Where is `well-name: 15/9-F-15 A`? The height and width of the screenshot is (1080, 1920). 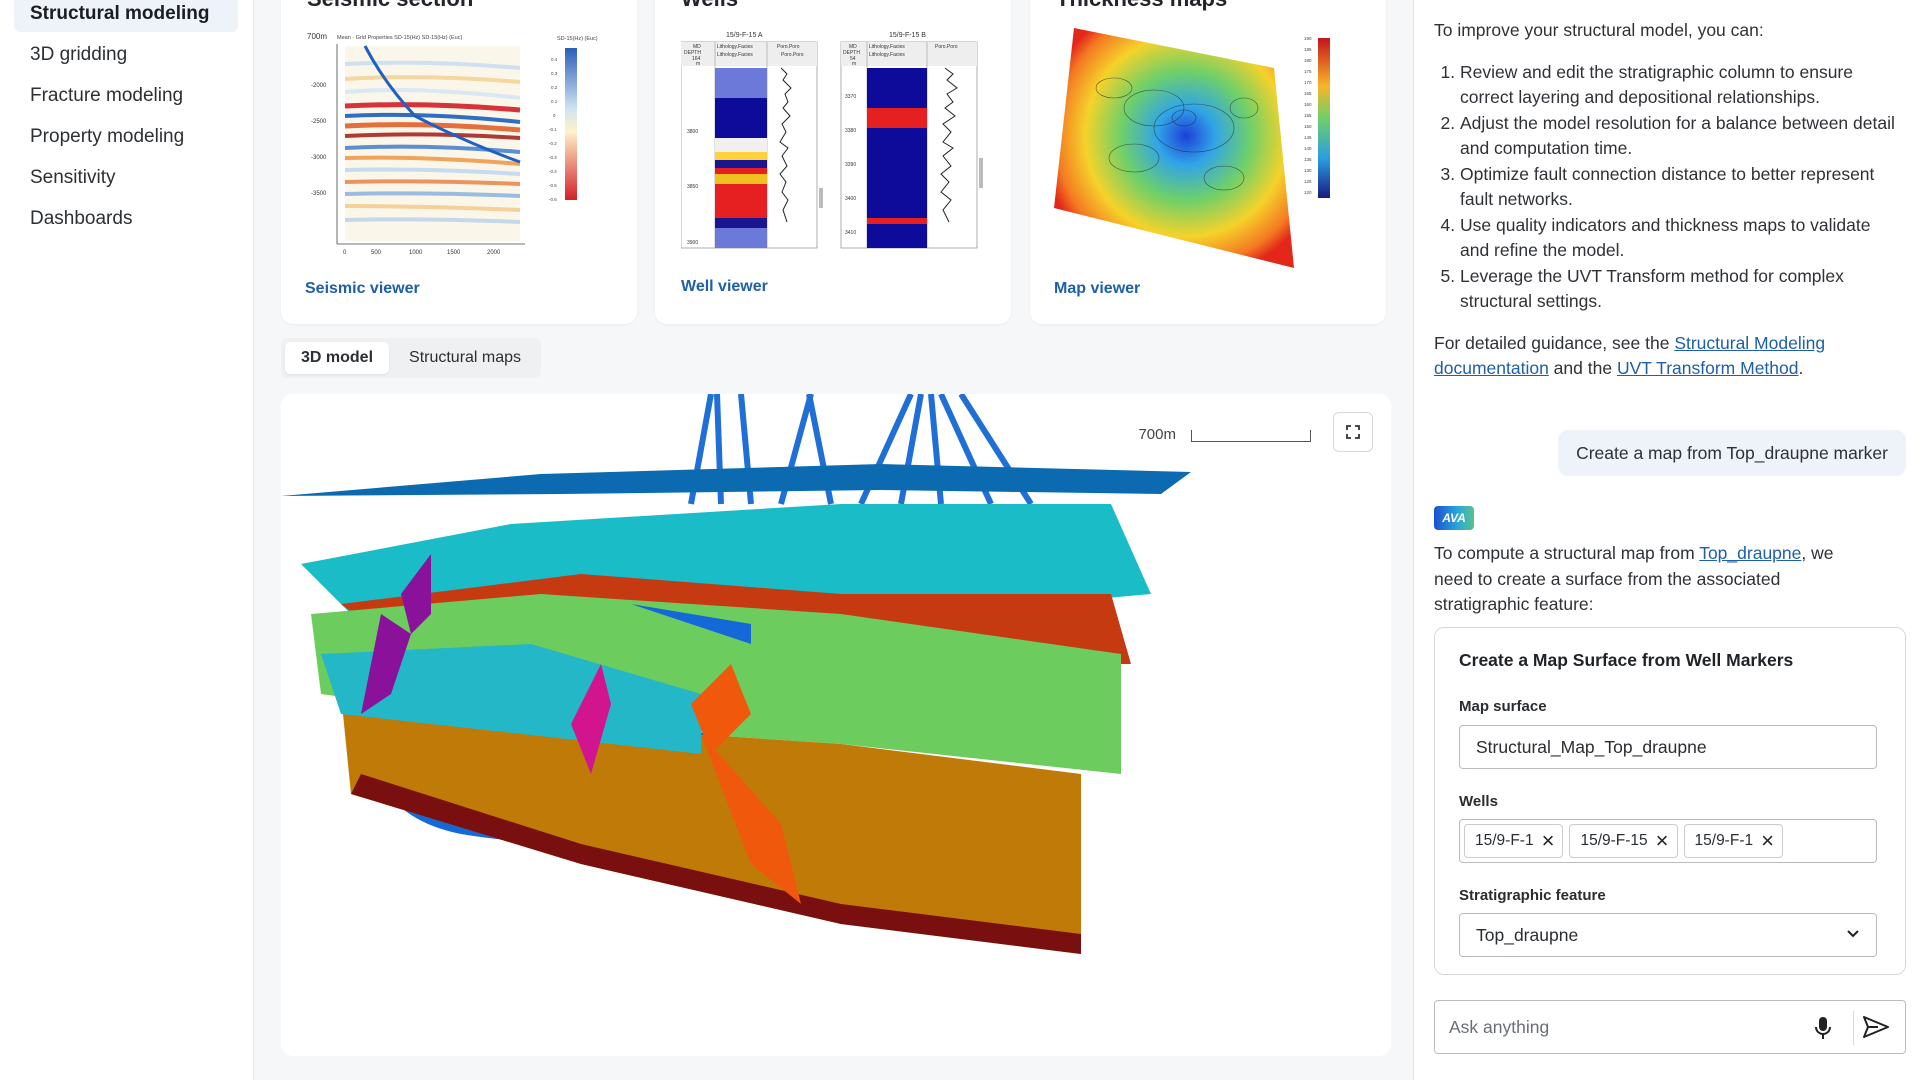 well-name: 15/9-F-15 A is located at coordinates (744, 35).